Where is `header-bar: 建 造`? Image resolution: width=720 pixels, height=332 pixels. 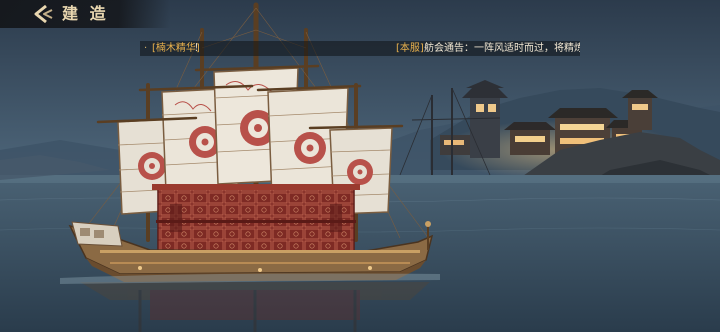
header-bar: 建 造 is located at coordinates (85, 14).